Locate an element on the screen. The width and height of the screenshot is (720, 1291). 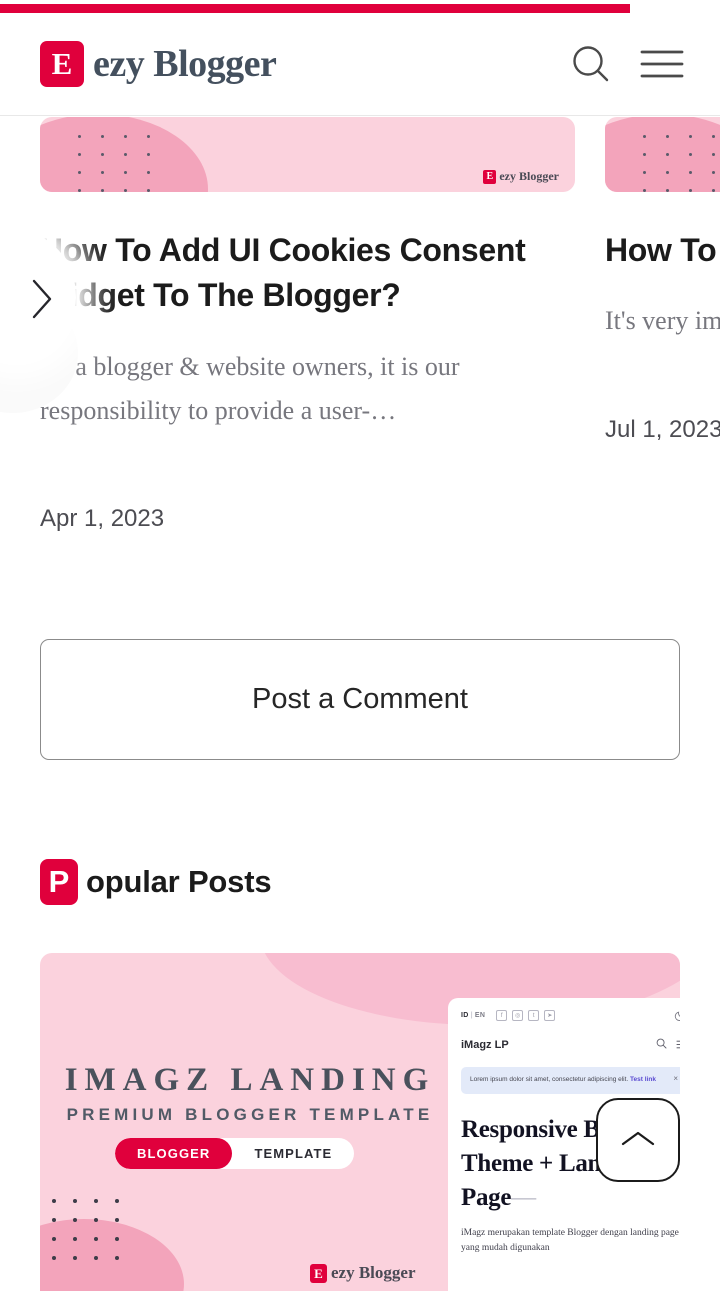
mockup-language-switcher: ID | EN is located at coordinates (473, 1015).